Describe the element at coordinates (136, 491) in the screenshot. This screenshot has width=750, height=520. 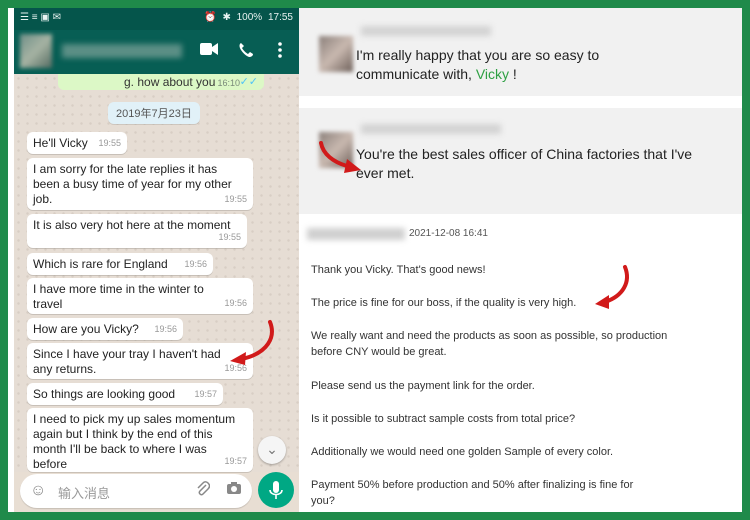
I see `message-input-bar: ☺ 输入消息` at that location.